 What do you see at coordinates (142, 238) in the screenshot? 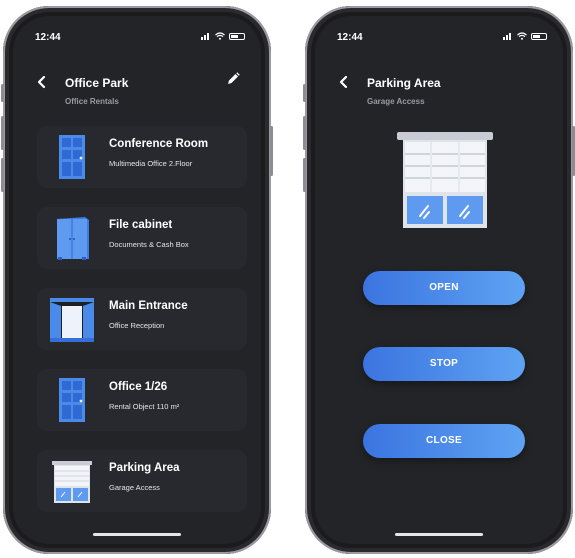
I see `list-item-file-cabinet: File cabinet Documents & Cash Box` at bounding box center [142, 238].